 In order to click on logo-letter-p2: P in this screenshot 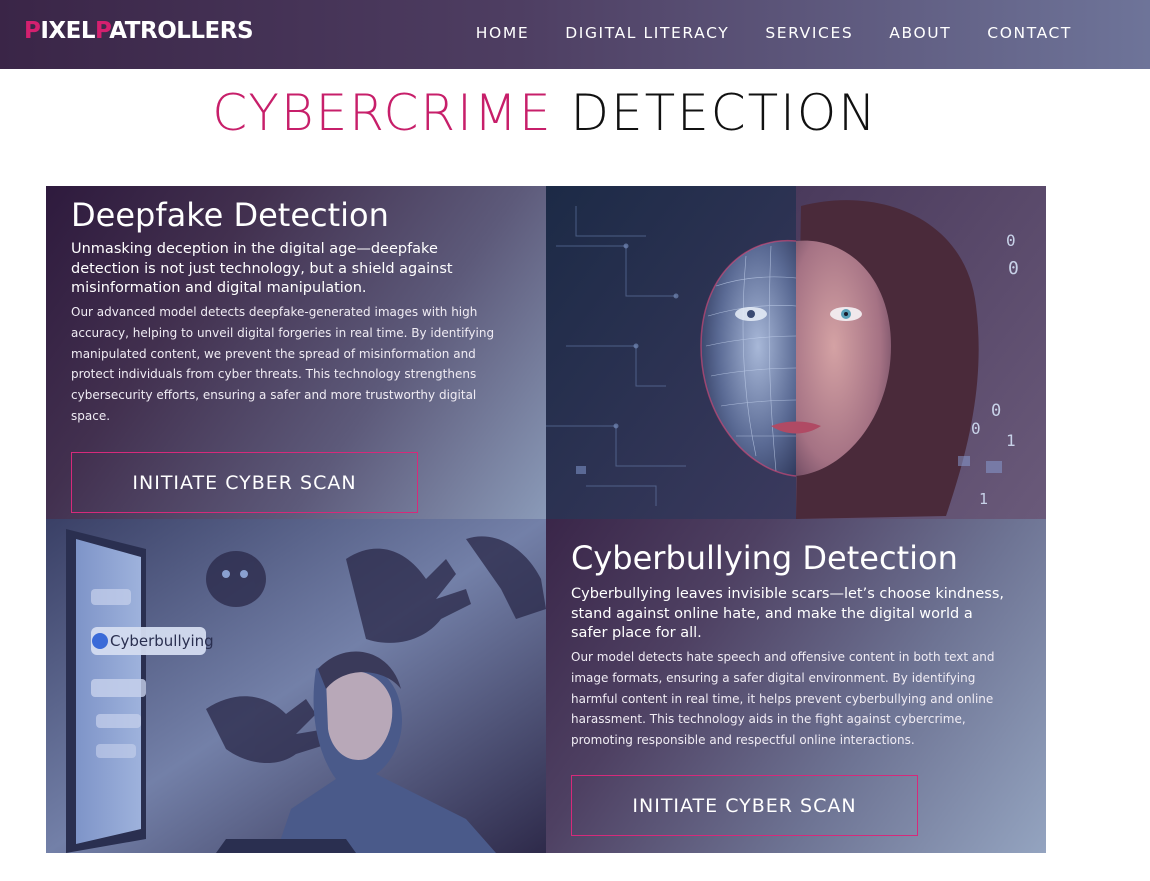, I will do `click(102, 31)`.